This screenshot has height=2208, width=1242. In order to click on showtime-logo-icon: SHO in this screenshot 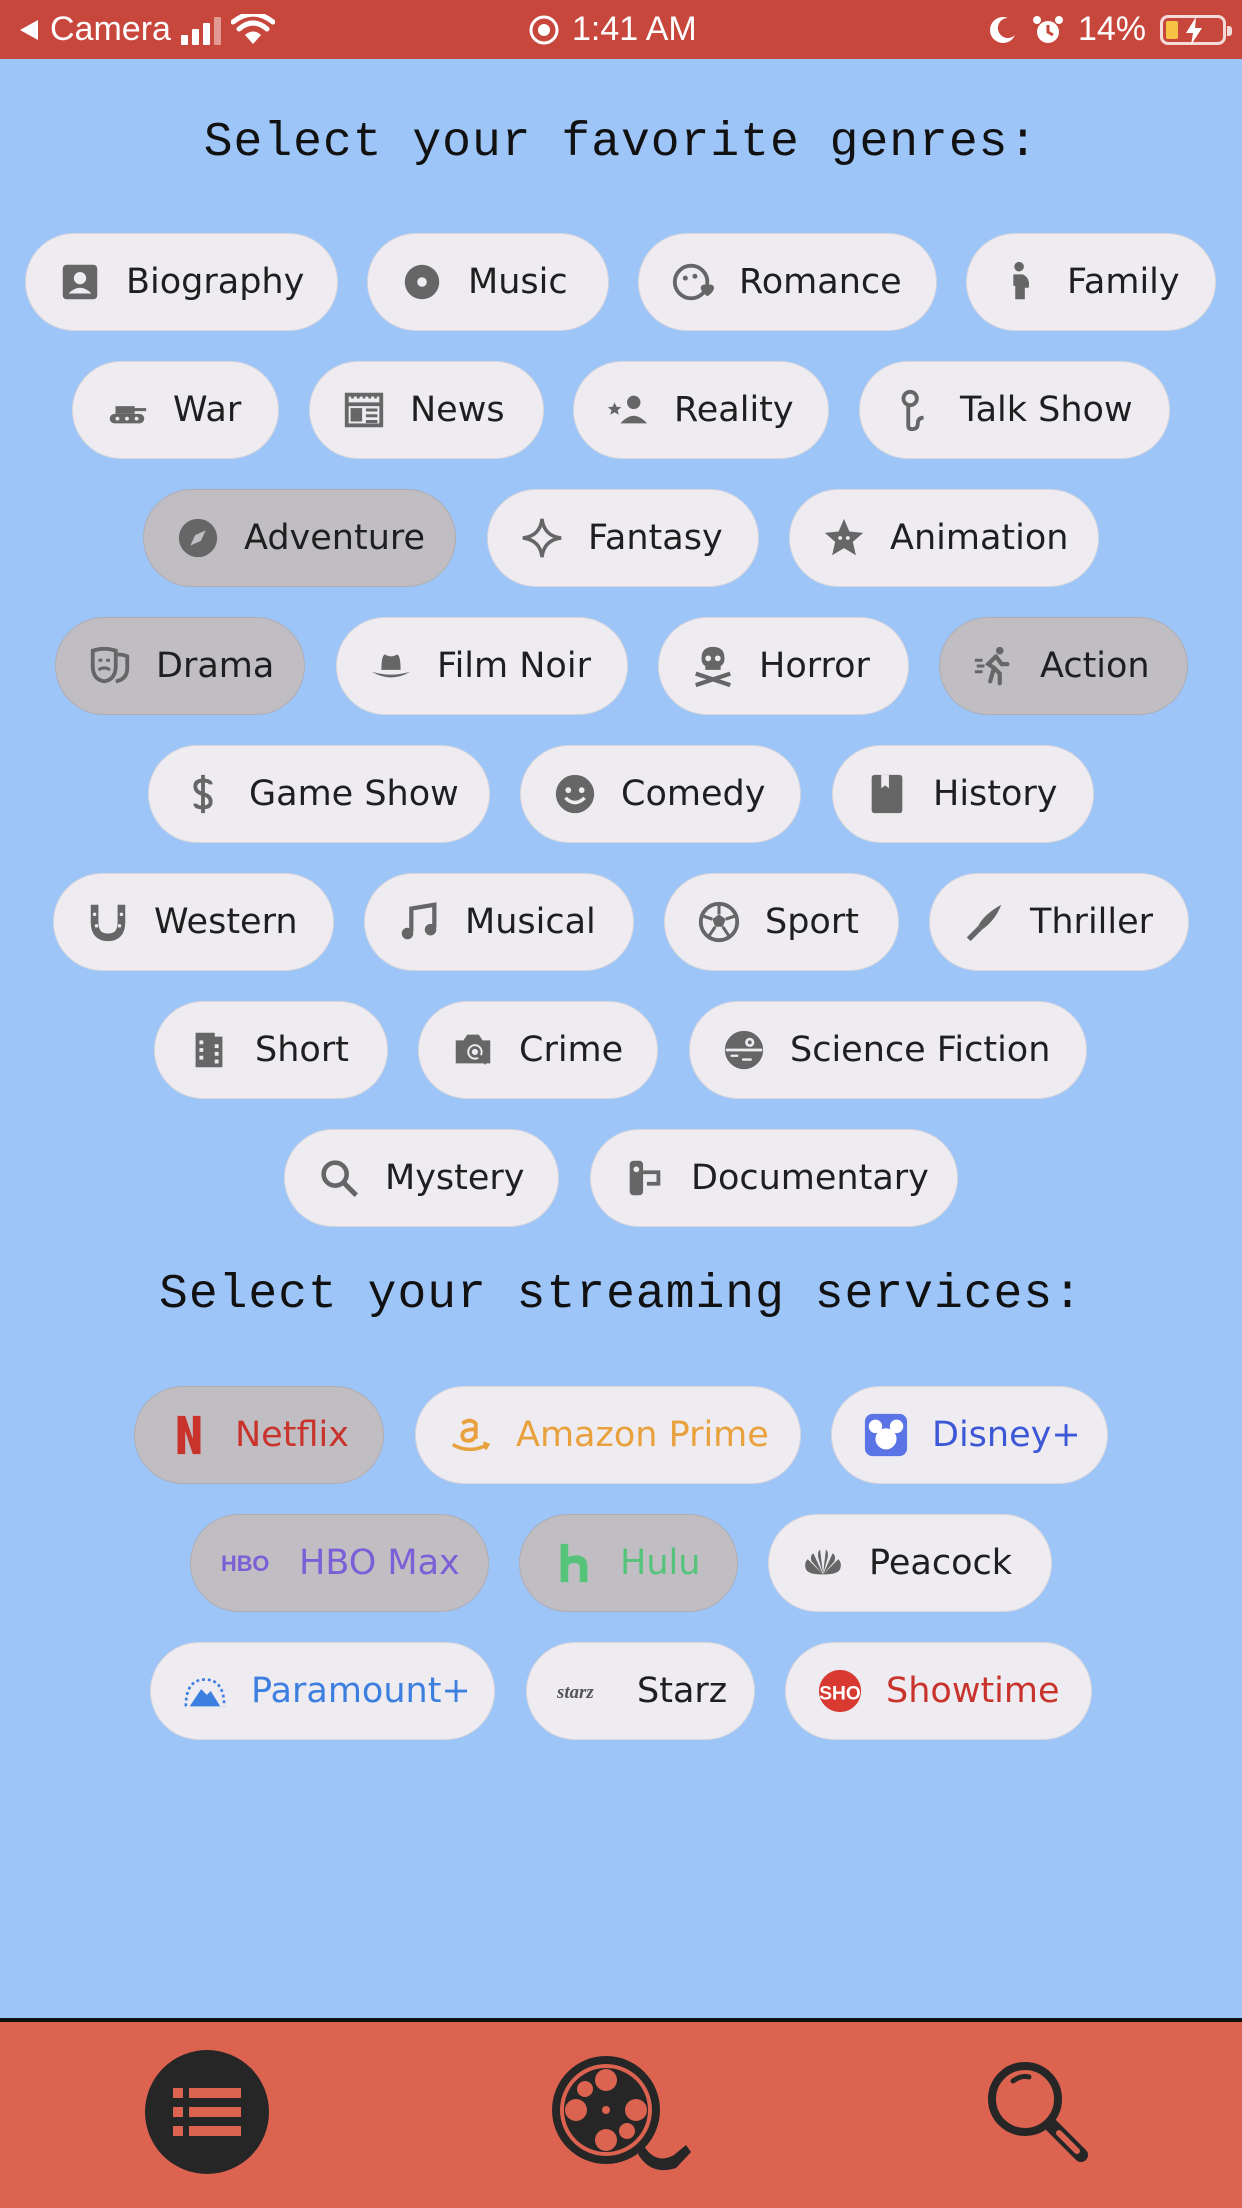, I will do `click(840, 1691)`.